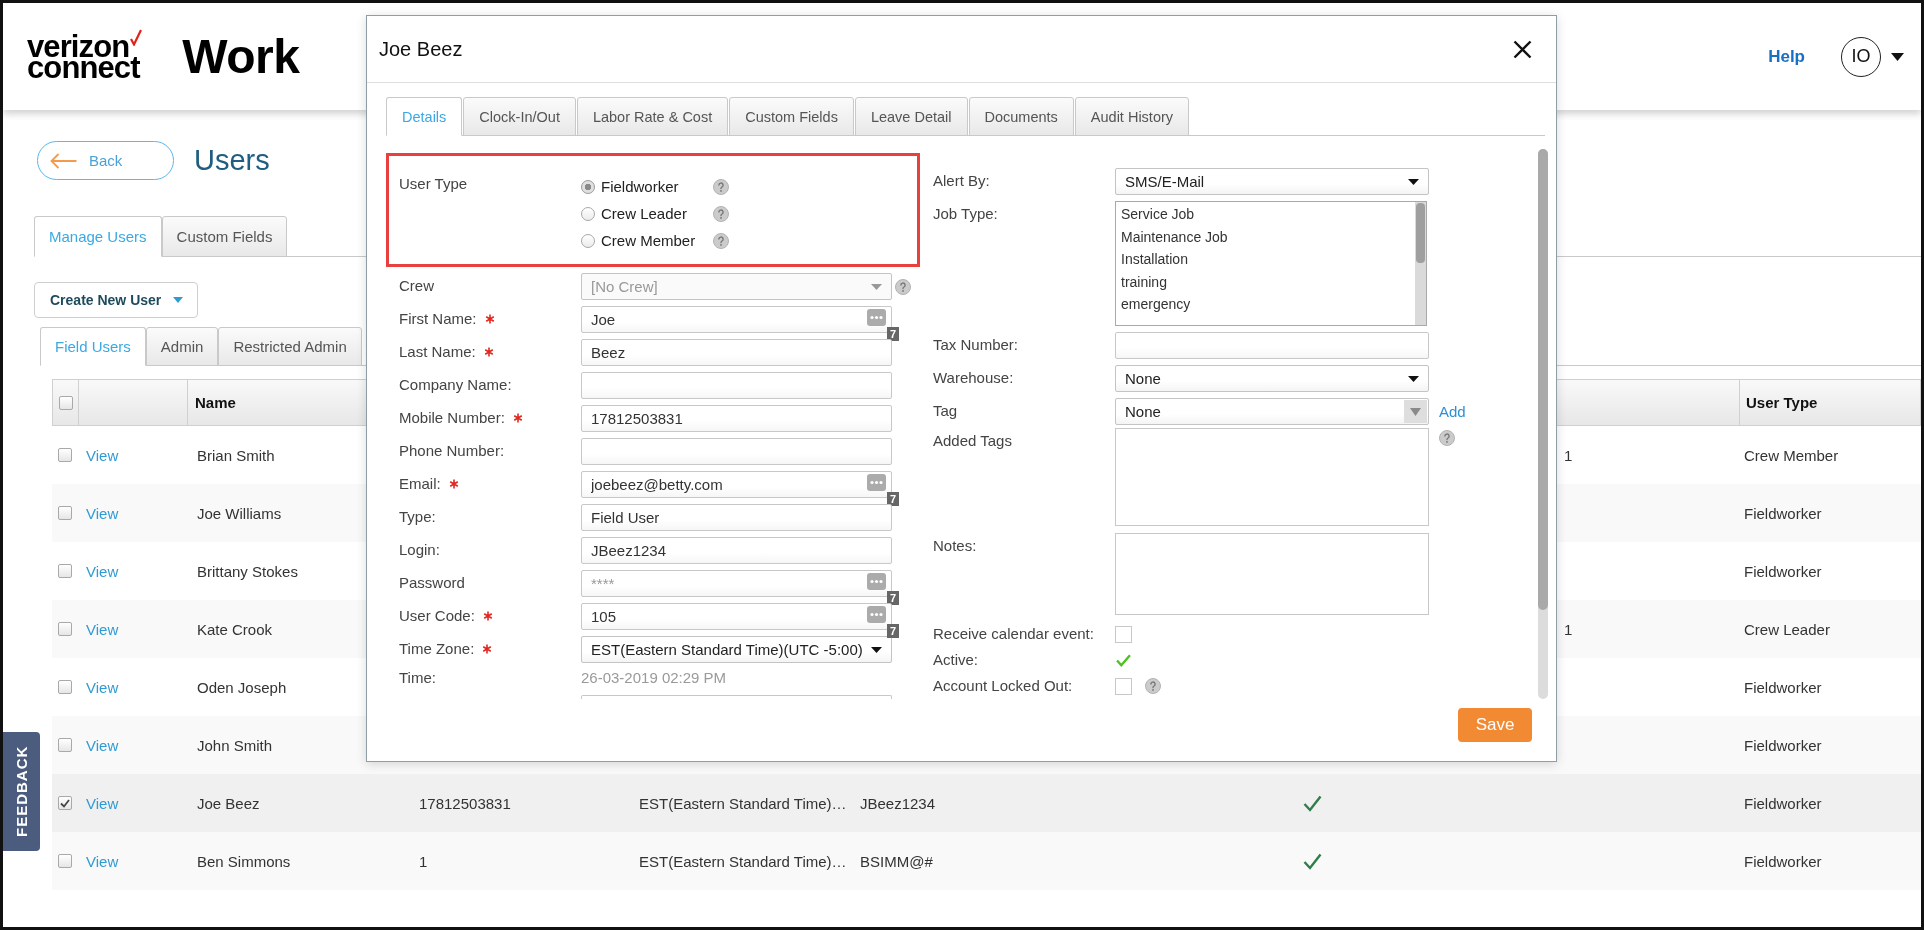 This screenshot has height=930, width=1924. Describe the element at coordinates (236, 455) in the screenshot. I see `table-cell: Brian Smith` at that location.